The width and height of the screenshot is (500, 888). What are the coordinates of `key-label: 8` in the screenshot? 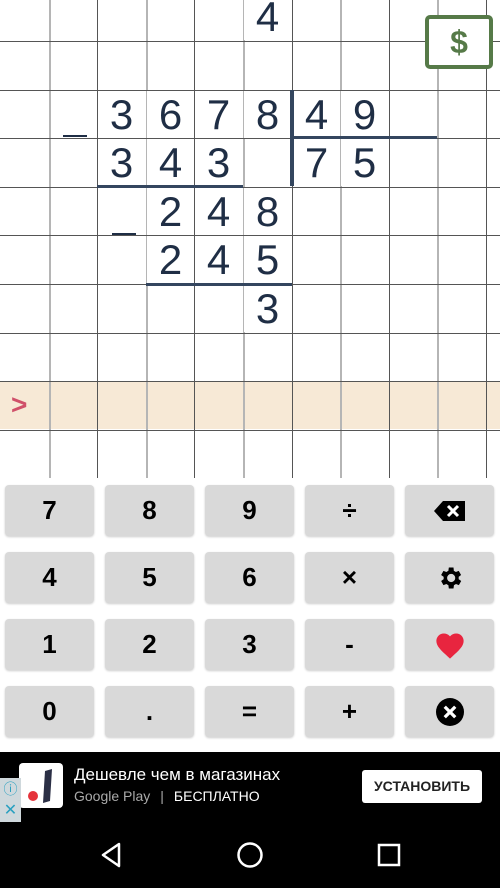 It's located at (149, 510).